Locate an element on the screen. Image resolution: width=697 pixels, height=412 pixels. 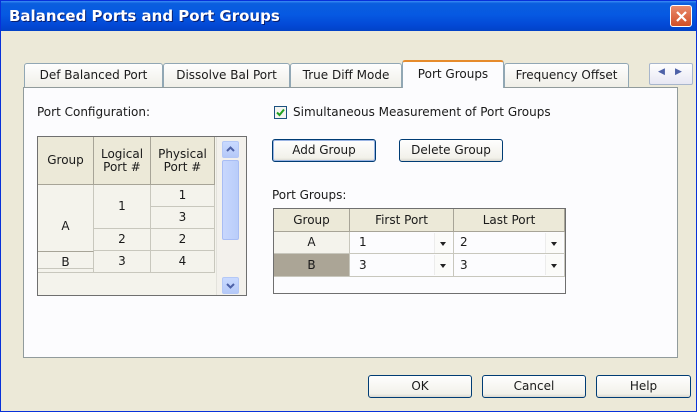
port-configuration-label: Port Configuration: is located at coordinates (94, 112).